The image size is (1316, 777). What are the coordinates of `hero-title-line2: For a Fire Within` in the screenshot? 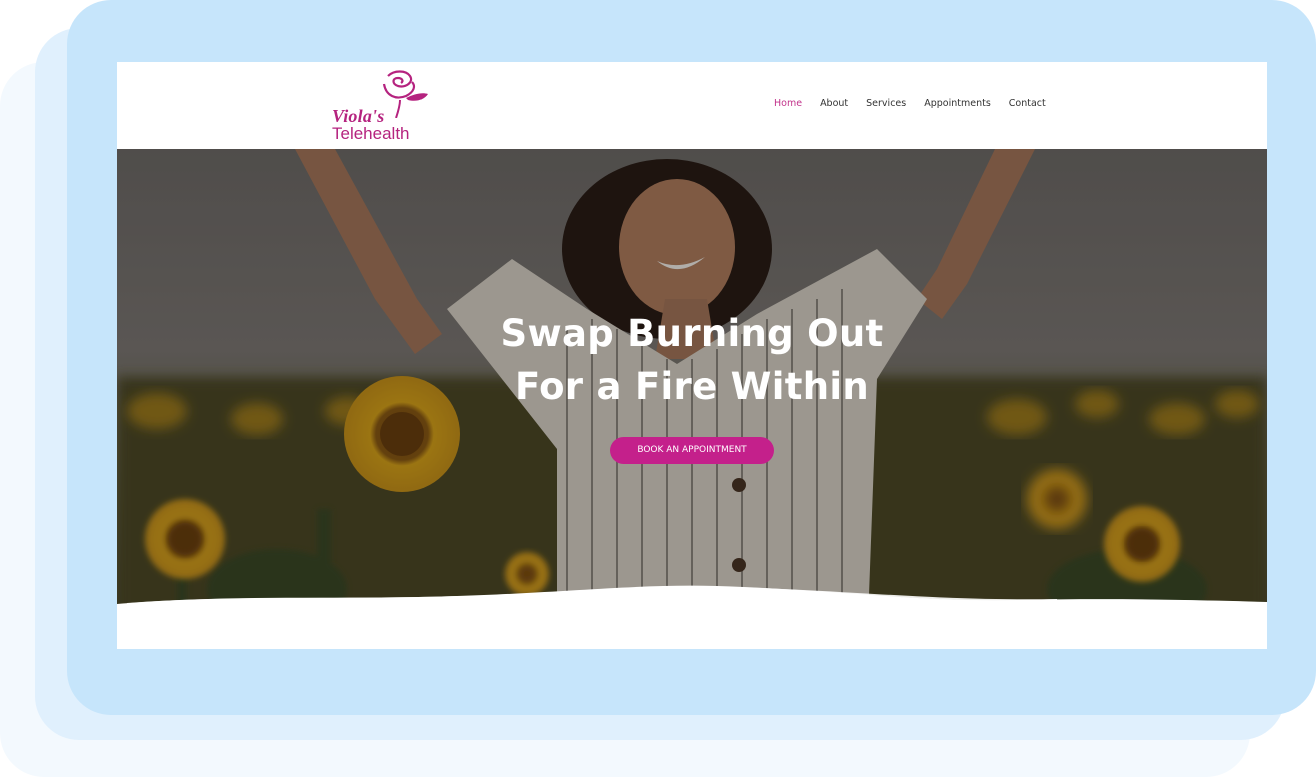 It's located at (692, 386).